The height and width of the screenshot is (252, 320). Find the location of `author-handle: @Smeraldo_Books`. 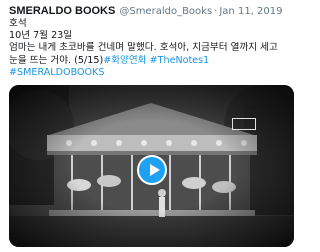

author-handle: @Smeraldo_Books is located at coordinates (165, 11).